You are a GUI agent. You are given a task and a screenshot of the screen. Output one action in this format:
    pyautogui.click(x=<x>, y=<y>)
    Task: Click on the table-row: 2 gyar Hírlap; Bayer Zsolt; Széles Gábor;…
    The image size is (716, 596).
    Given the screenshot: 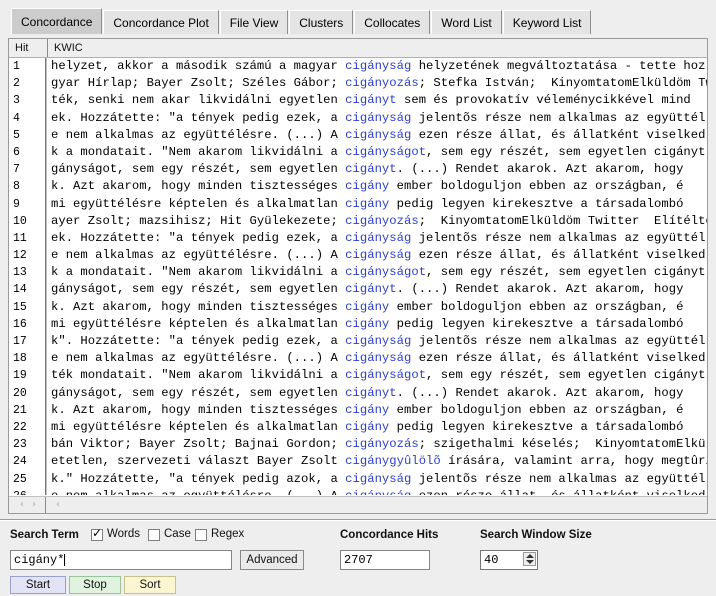 What is the action you would take?
    pyautogui.click(x=358, y=84)
    